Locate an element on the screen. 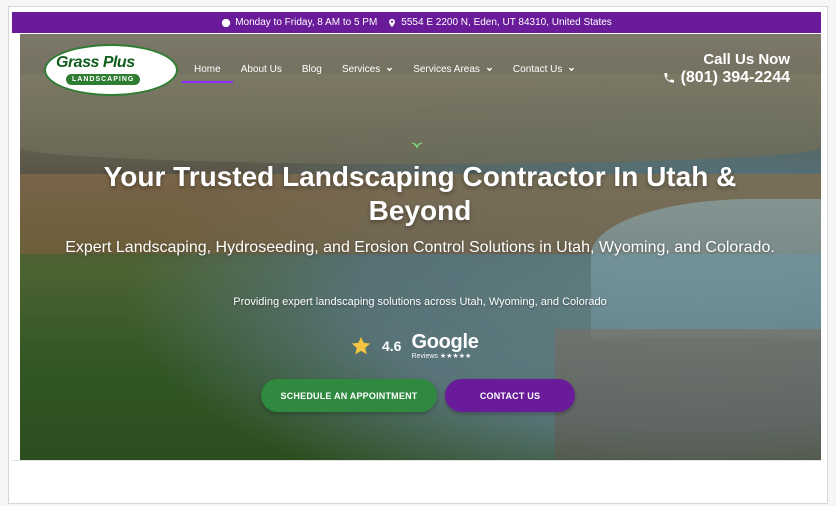  nav-home: Home is located at coordinates (207, 69).